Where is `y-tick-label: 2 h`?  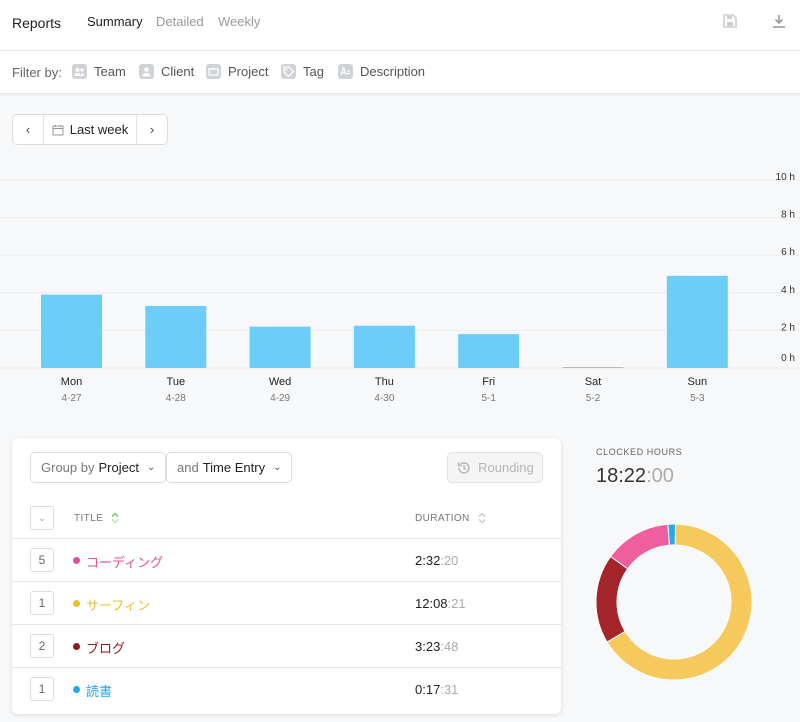 y-tick-label: 2 h is located at coordinates (788, 327).